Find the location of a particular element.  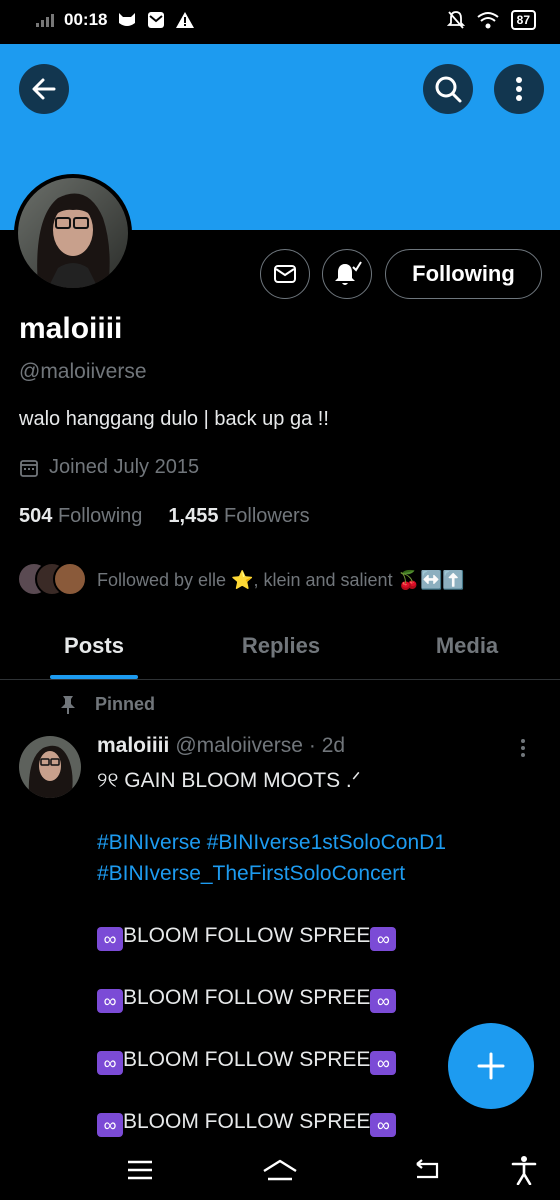

tab-posts: Posts is located at coordinates (94, 645).